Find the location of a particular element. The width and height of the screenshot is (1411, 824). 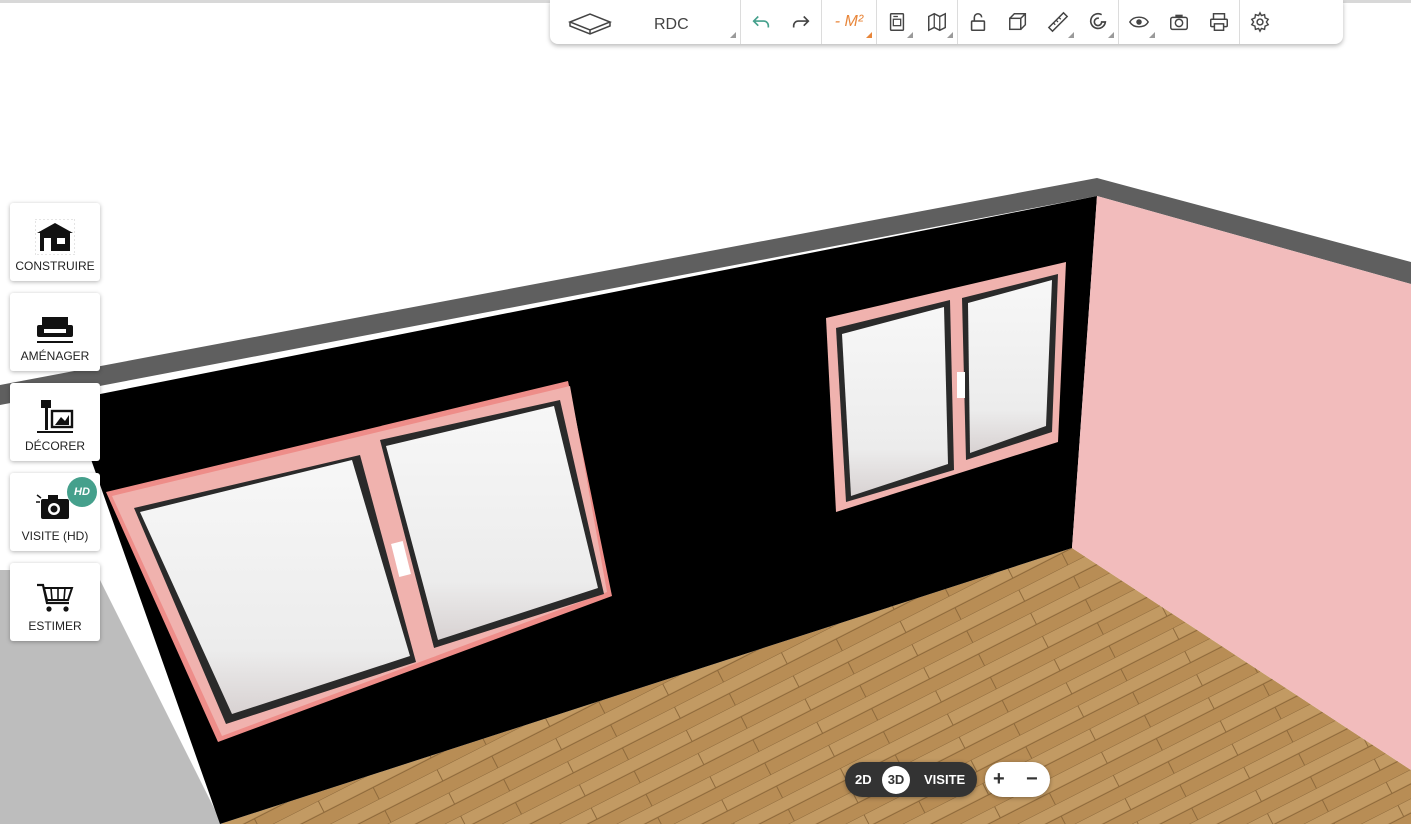

view-mode-switcher: 2D 3D VISITE is located at coordinates (911, 779).